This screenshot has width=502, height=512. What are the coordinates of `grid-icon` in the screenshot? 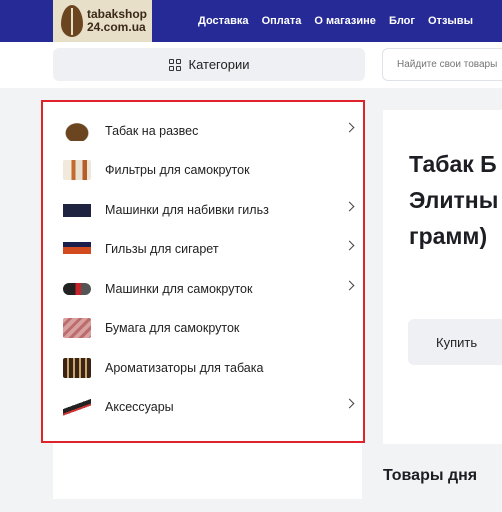 It's located at (174, 64).